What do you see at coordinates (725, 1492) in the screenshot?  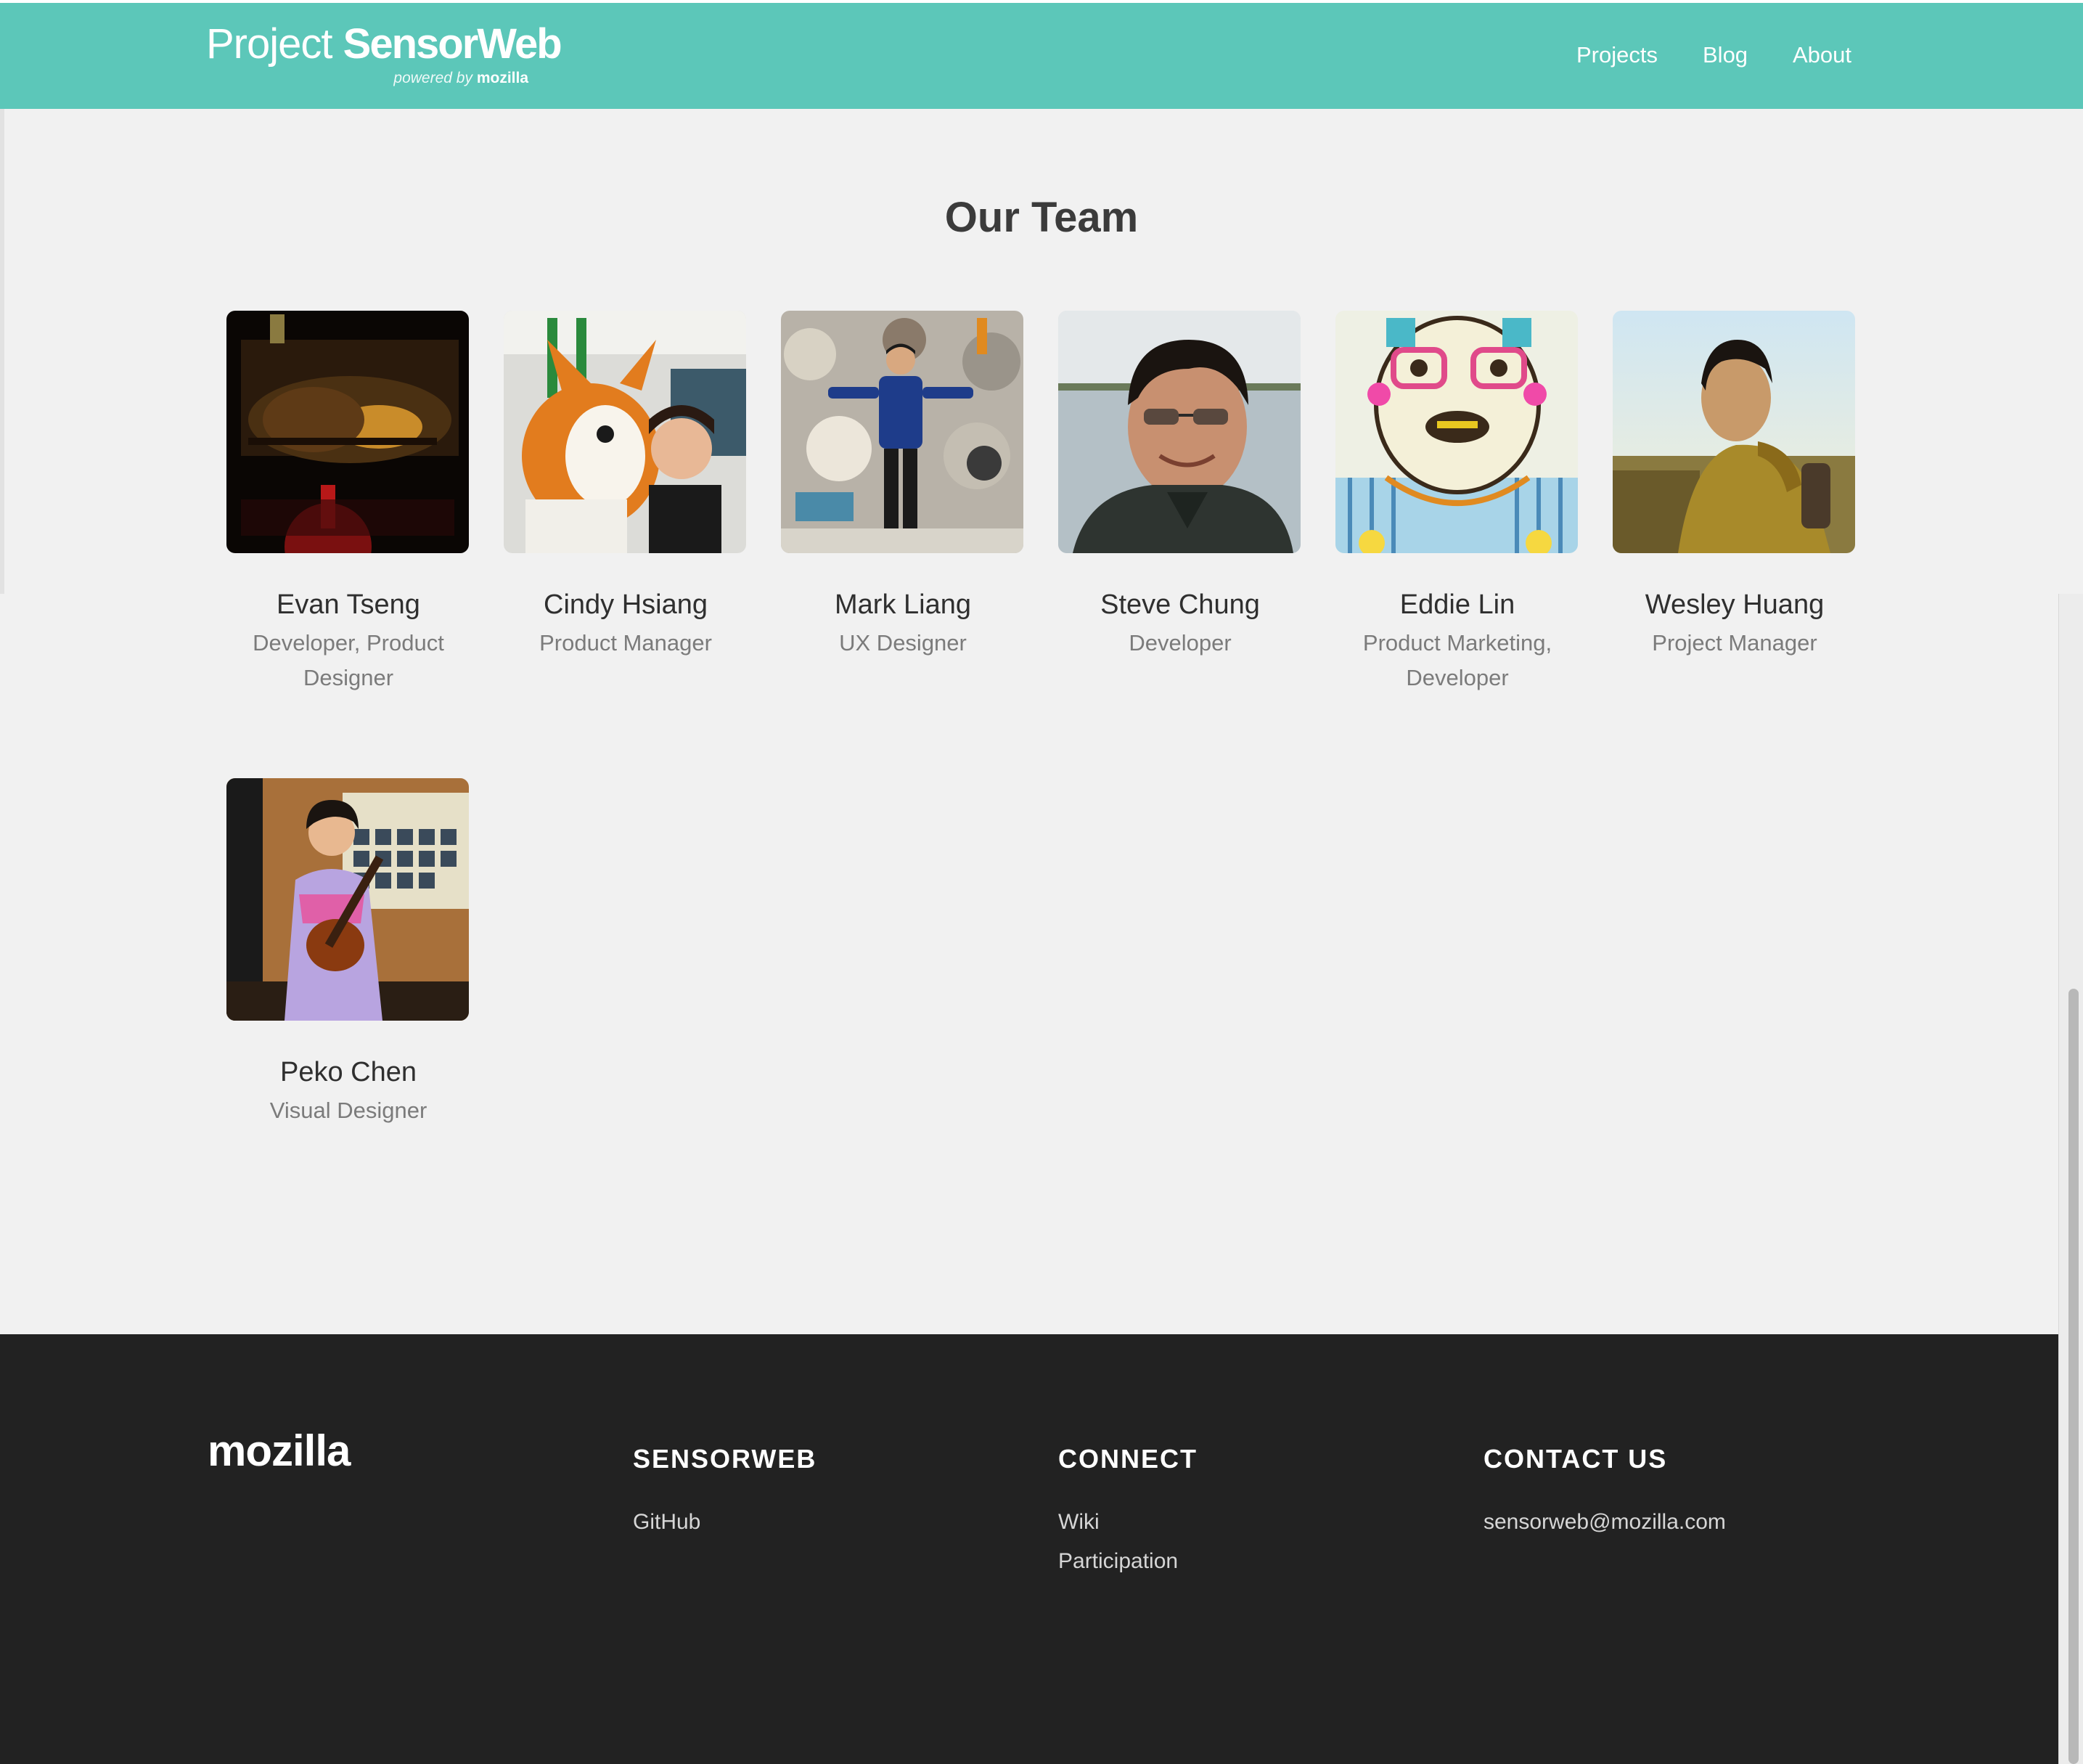 I see `footer-column-sensorweb: SENSORWEB GitHub` at bounding box center [725, 1492].